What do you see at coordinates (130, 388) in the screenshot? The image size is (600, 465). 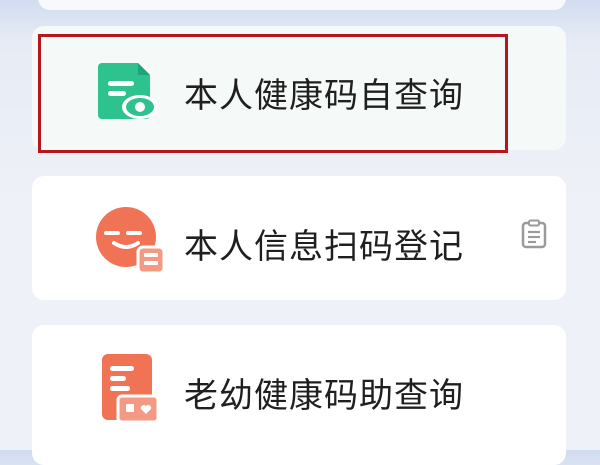 I see `elderly-child-document-icon` at bounding box center [130, 388].